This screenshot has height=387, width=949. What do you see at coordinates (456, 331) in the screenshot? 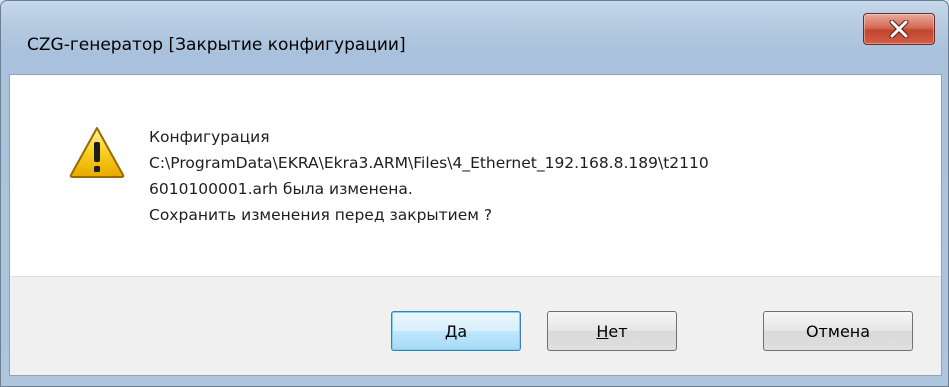
I see `yes-button: Да` at bounding box center [456, 331].